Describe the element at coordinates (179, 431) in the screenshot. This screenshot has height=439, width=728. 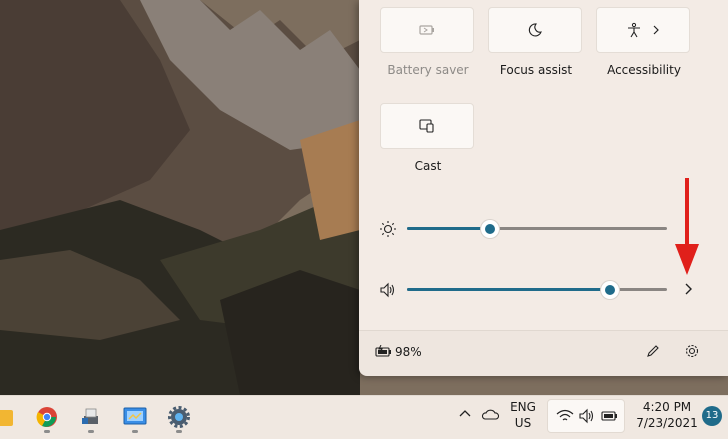
I see `settings-running-indicator` at that location.